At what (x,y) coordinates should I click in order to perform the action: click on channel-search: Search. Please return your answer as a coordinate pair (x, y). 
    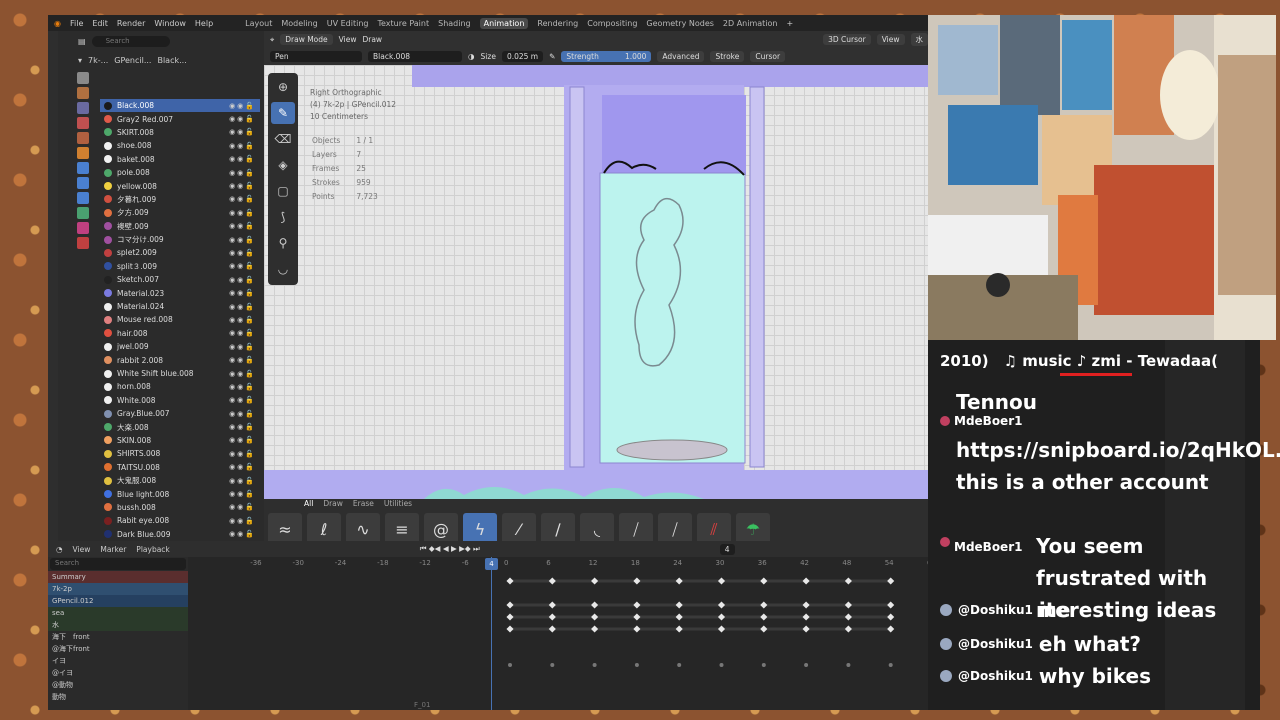
    Looking at the image, I should click on (118, 564).